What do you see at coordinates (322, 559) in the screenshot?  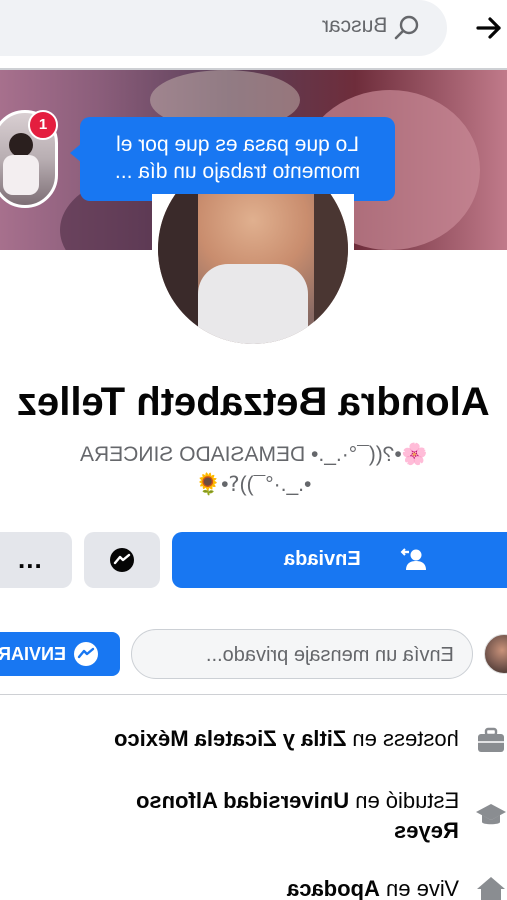 I see `friend-request-label: Enviada` at bounding box center [322, 559].